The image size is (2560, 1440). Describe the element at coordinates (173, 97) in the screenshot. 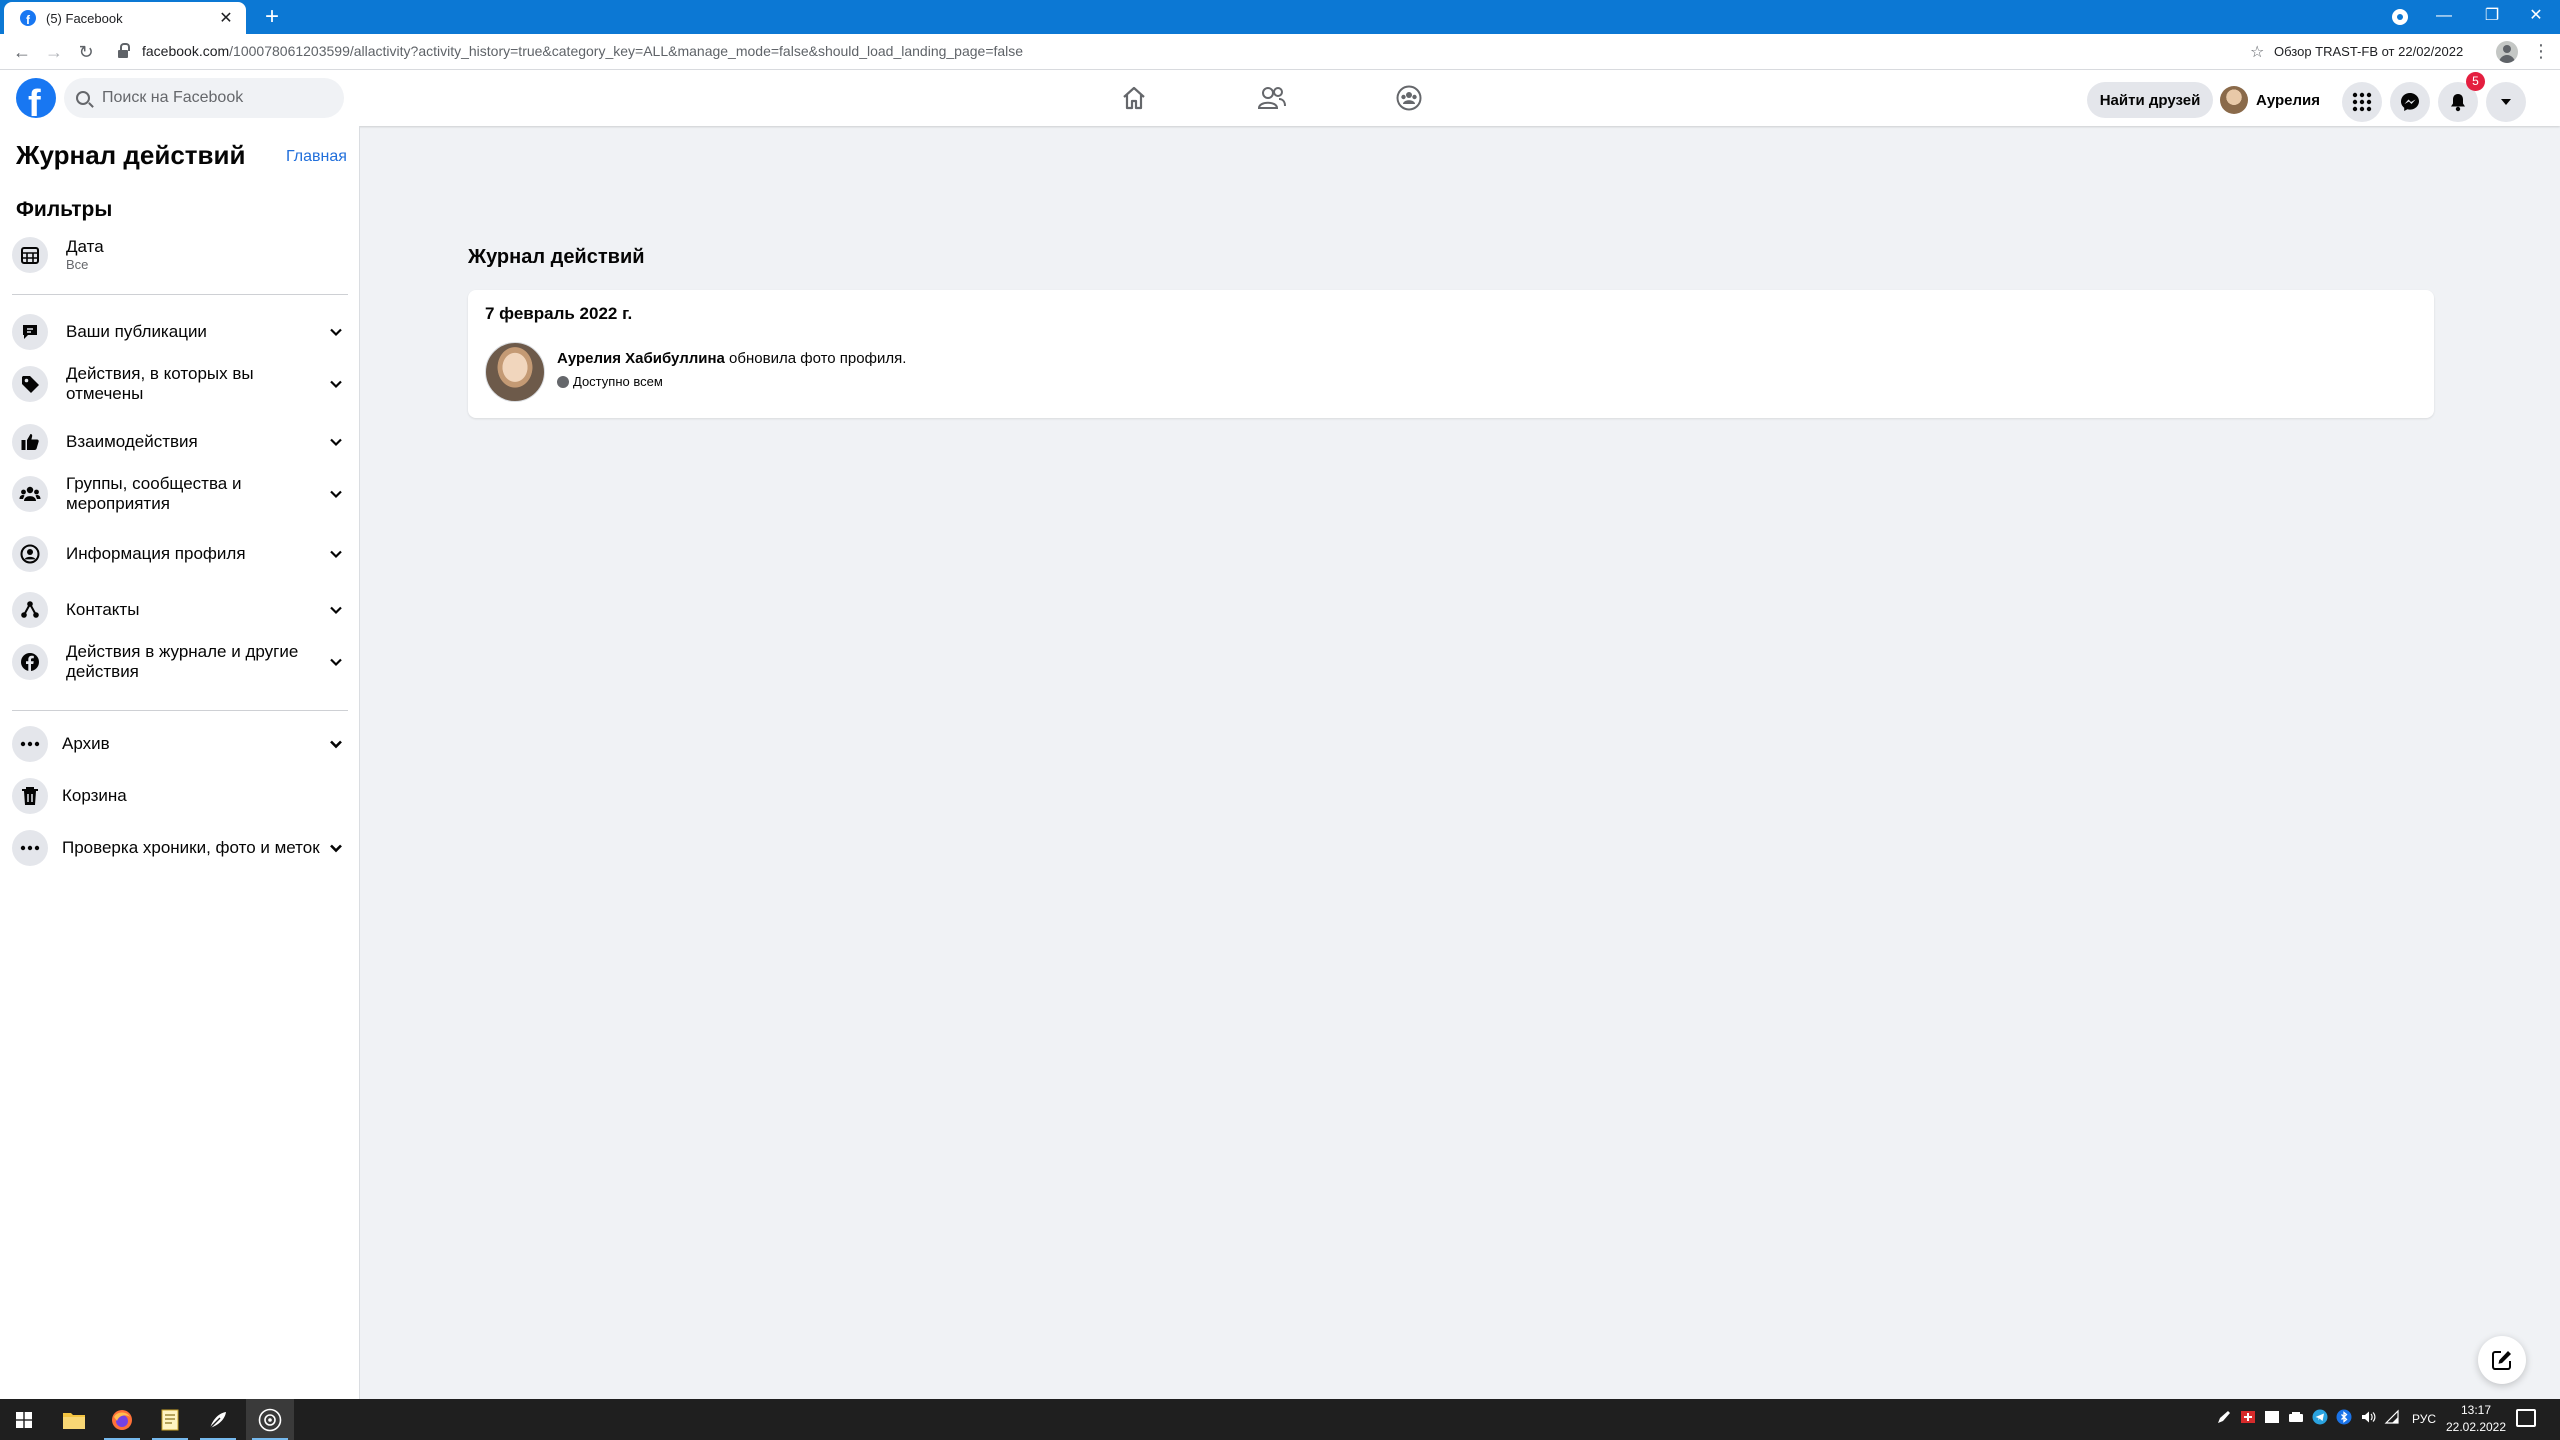

I see `search-placeholder: Поиск на Facebook` at that location.